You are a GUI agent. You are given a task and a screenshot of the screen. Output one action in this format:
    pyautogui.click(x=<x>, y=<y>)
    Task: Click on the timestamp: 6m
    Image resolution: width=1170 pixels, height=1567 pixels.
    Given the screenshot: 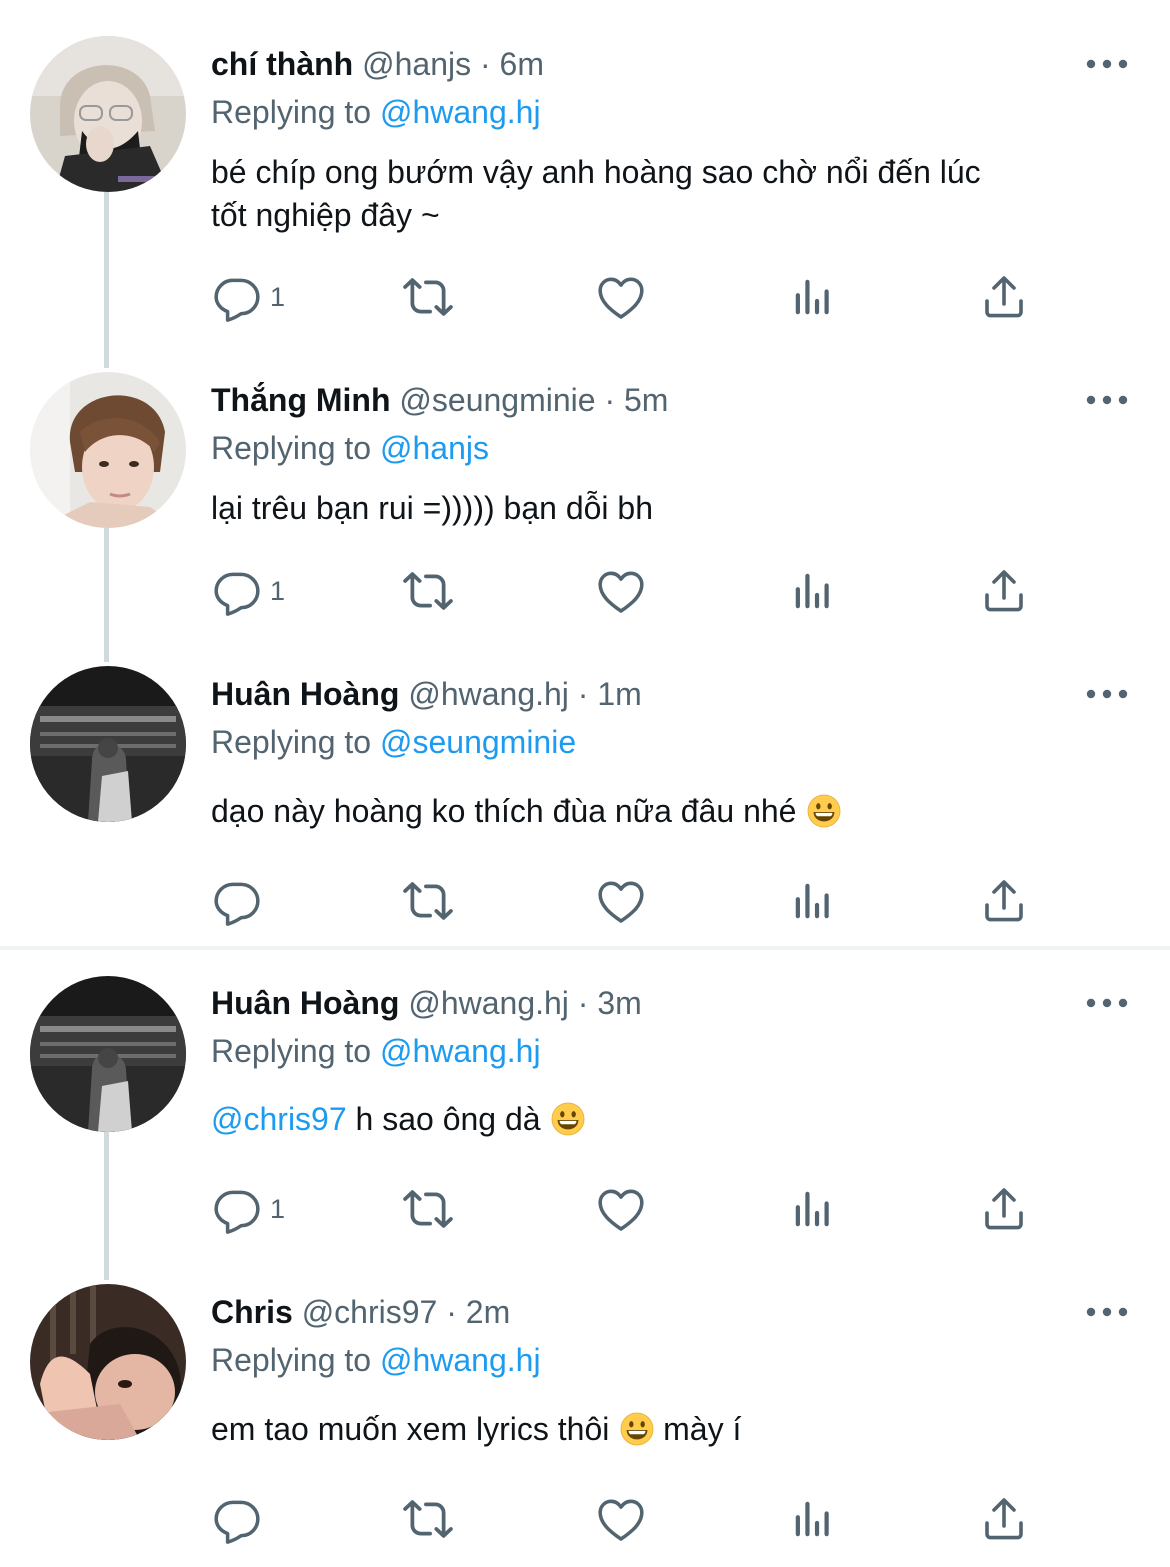 What is the action you would take?
    pyautogui.click(x=522, y=64)
    